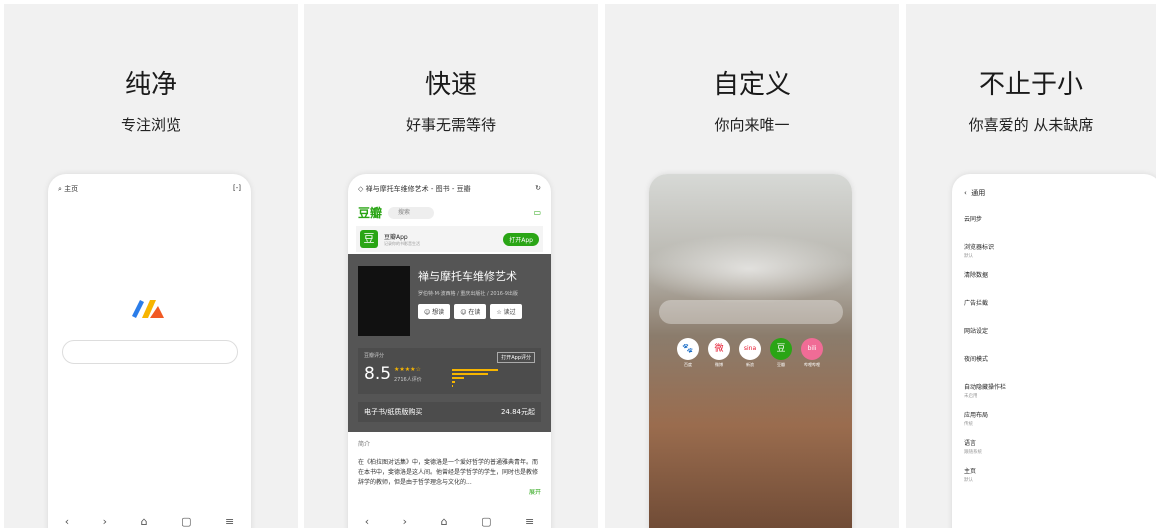 The height and width of the screenshot is (528, 1156). I want to click on baidu-icon: 🐾, so click(688, 349).